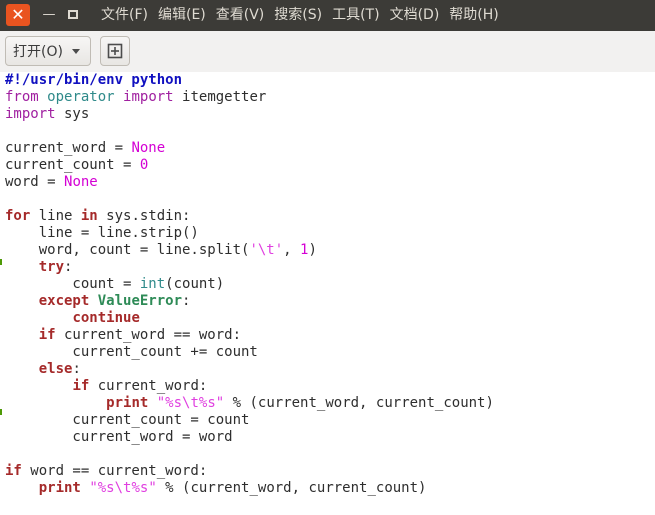  I want to click on maximize-icon, so click(73, 14).